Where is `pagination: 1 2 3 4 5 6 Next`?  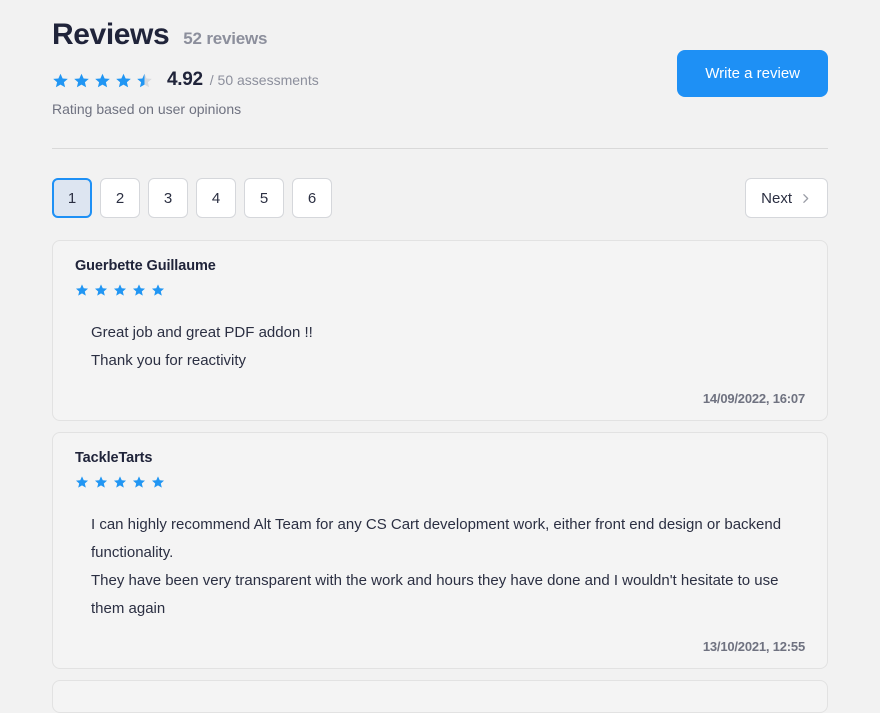 pagination: 1 2 3 4 5 6 Next is located at coordinates (440, 198).